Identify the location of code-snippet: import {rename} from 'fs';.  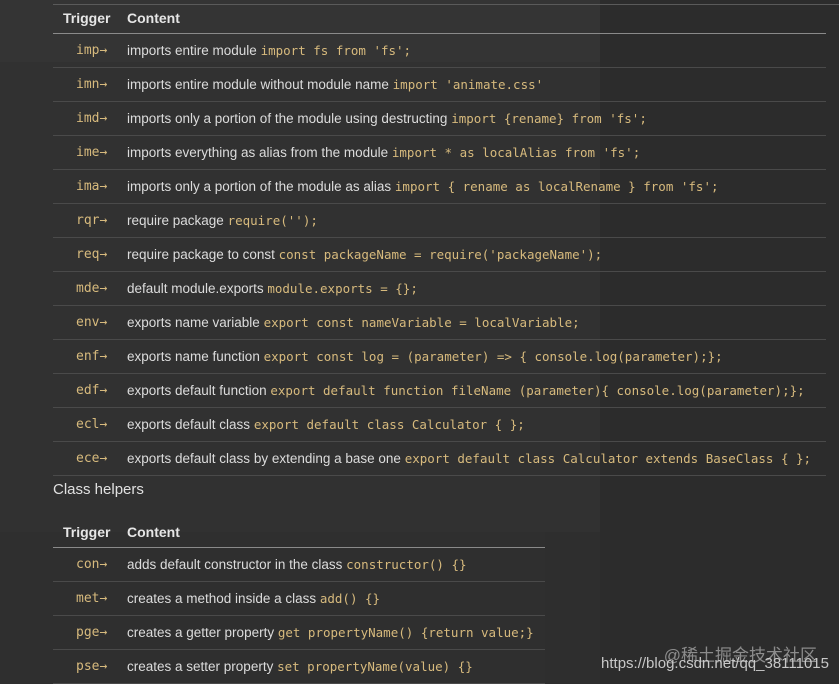
(549, 118).